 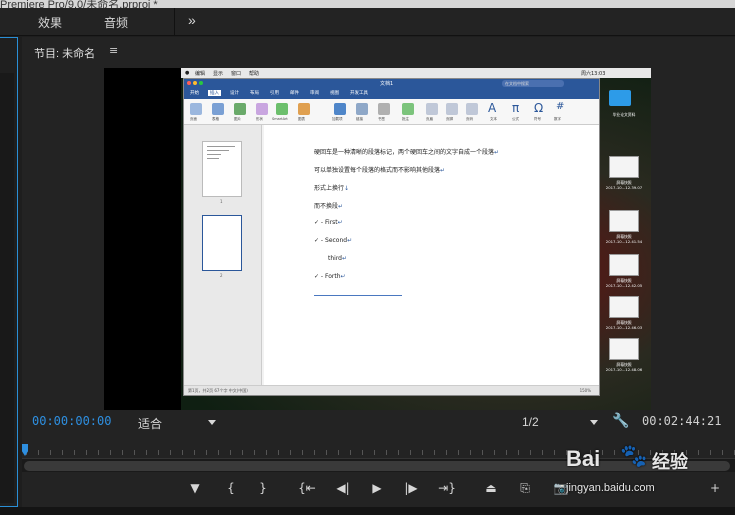 What do you see at coordinates (620, 421) in the screenshot?
I see `wrench-icon: 🔧` at bounding box center [620, 421].